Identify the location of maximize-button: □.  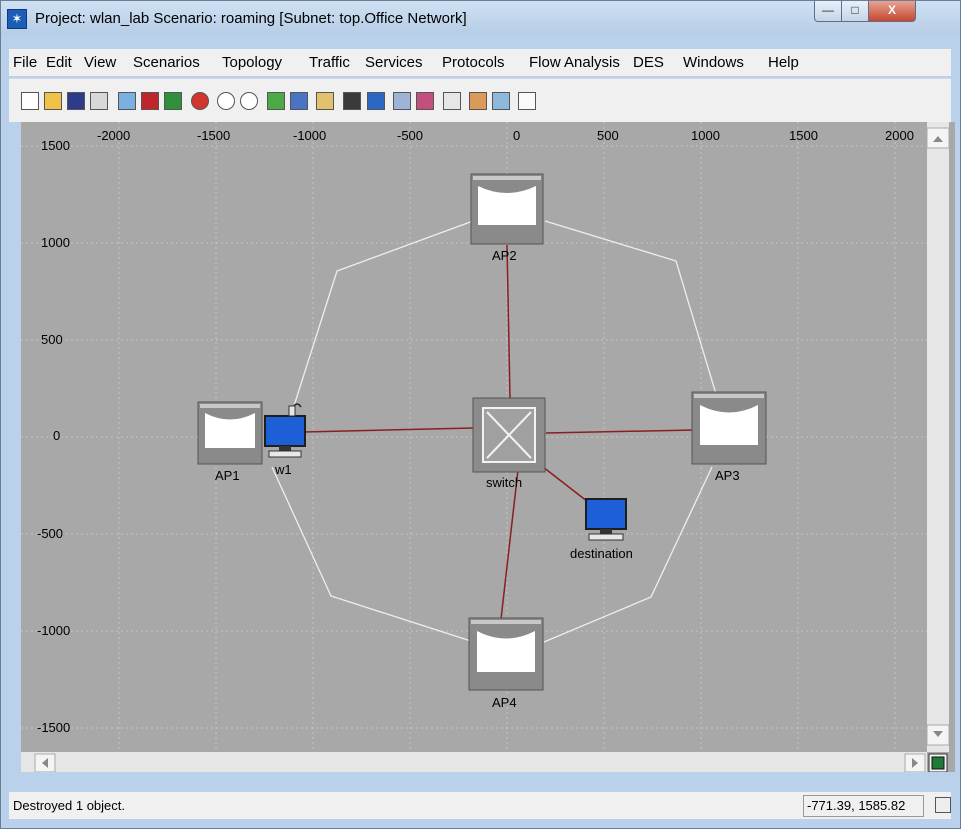
(855, 11).